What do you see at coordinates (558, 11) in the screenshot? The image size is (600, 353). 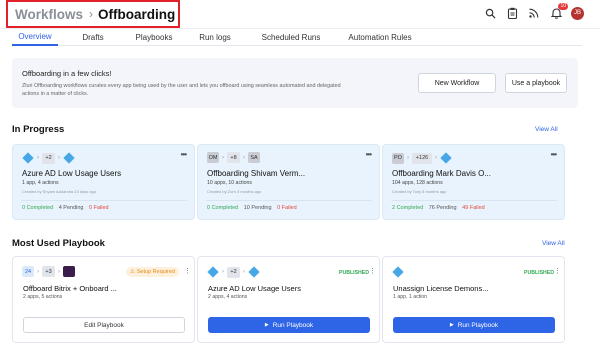 I see `bell-icon: 10` at bounding box center [558, 11].